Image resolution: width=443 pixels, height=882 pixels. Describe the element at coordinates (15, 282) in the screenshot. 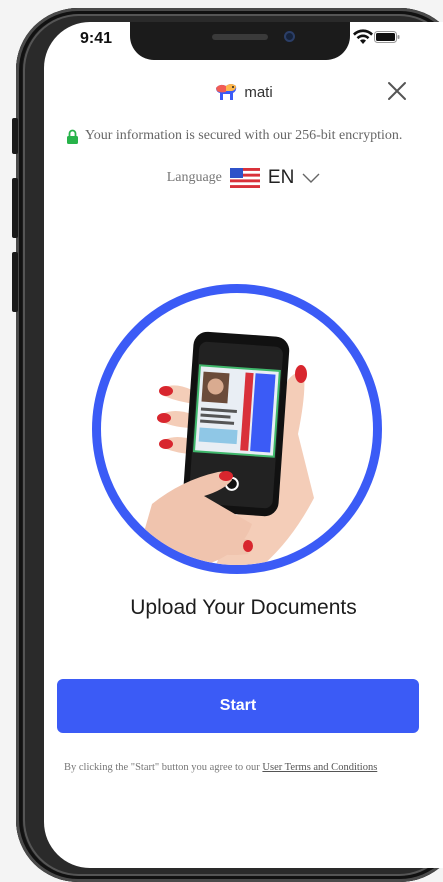

I see `volume-down-button` at that location.